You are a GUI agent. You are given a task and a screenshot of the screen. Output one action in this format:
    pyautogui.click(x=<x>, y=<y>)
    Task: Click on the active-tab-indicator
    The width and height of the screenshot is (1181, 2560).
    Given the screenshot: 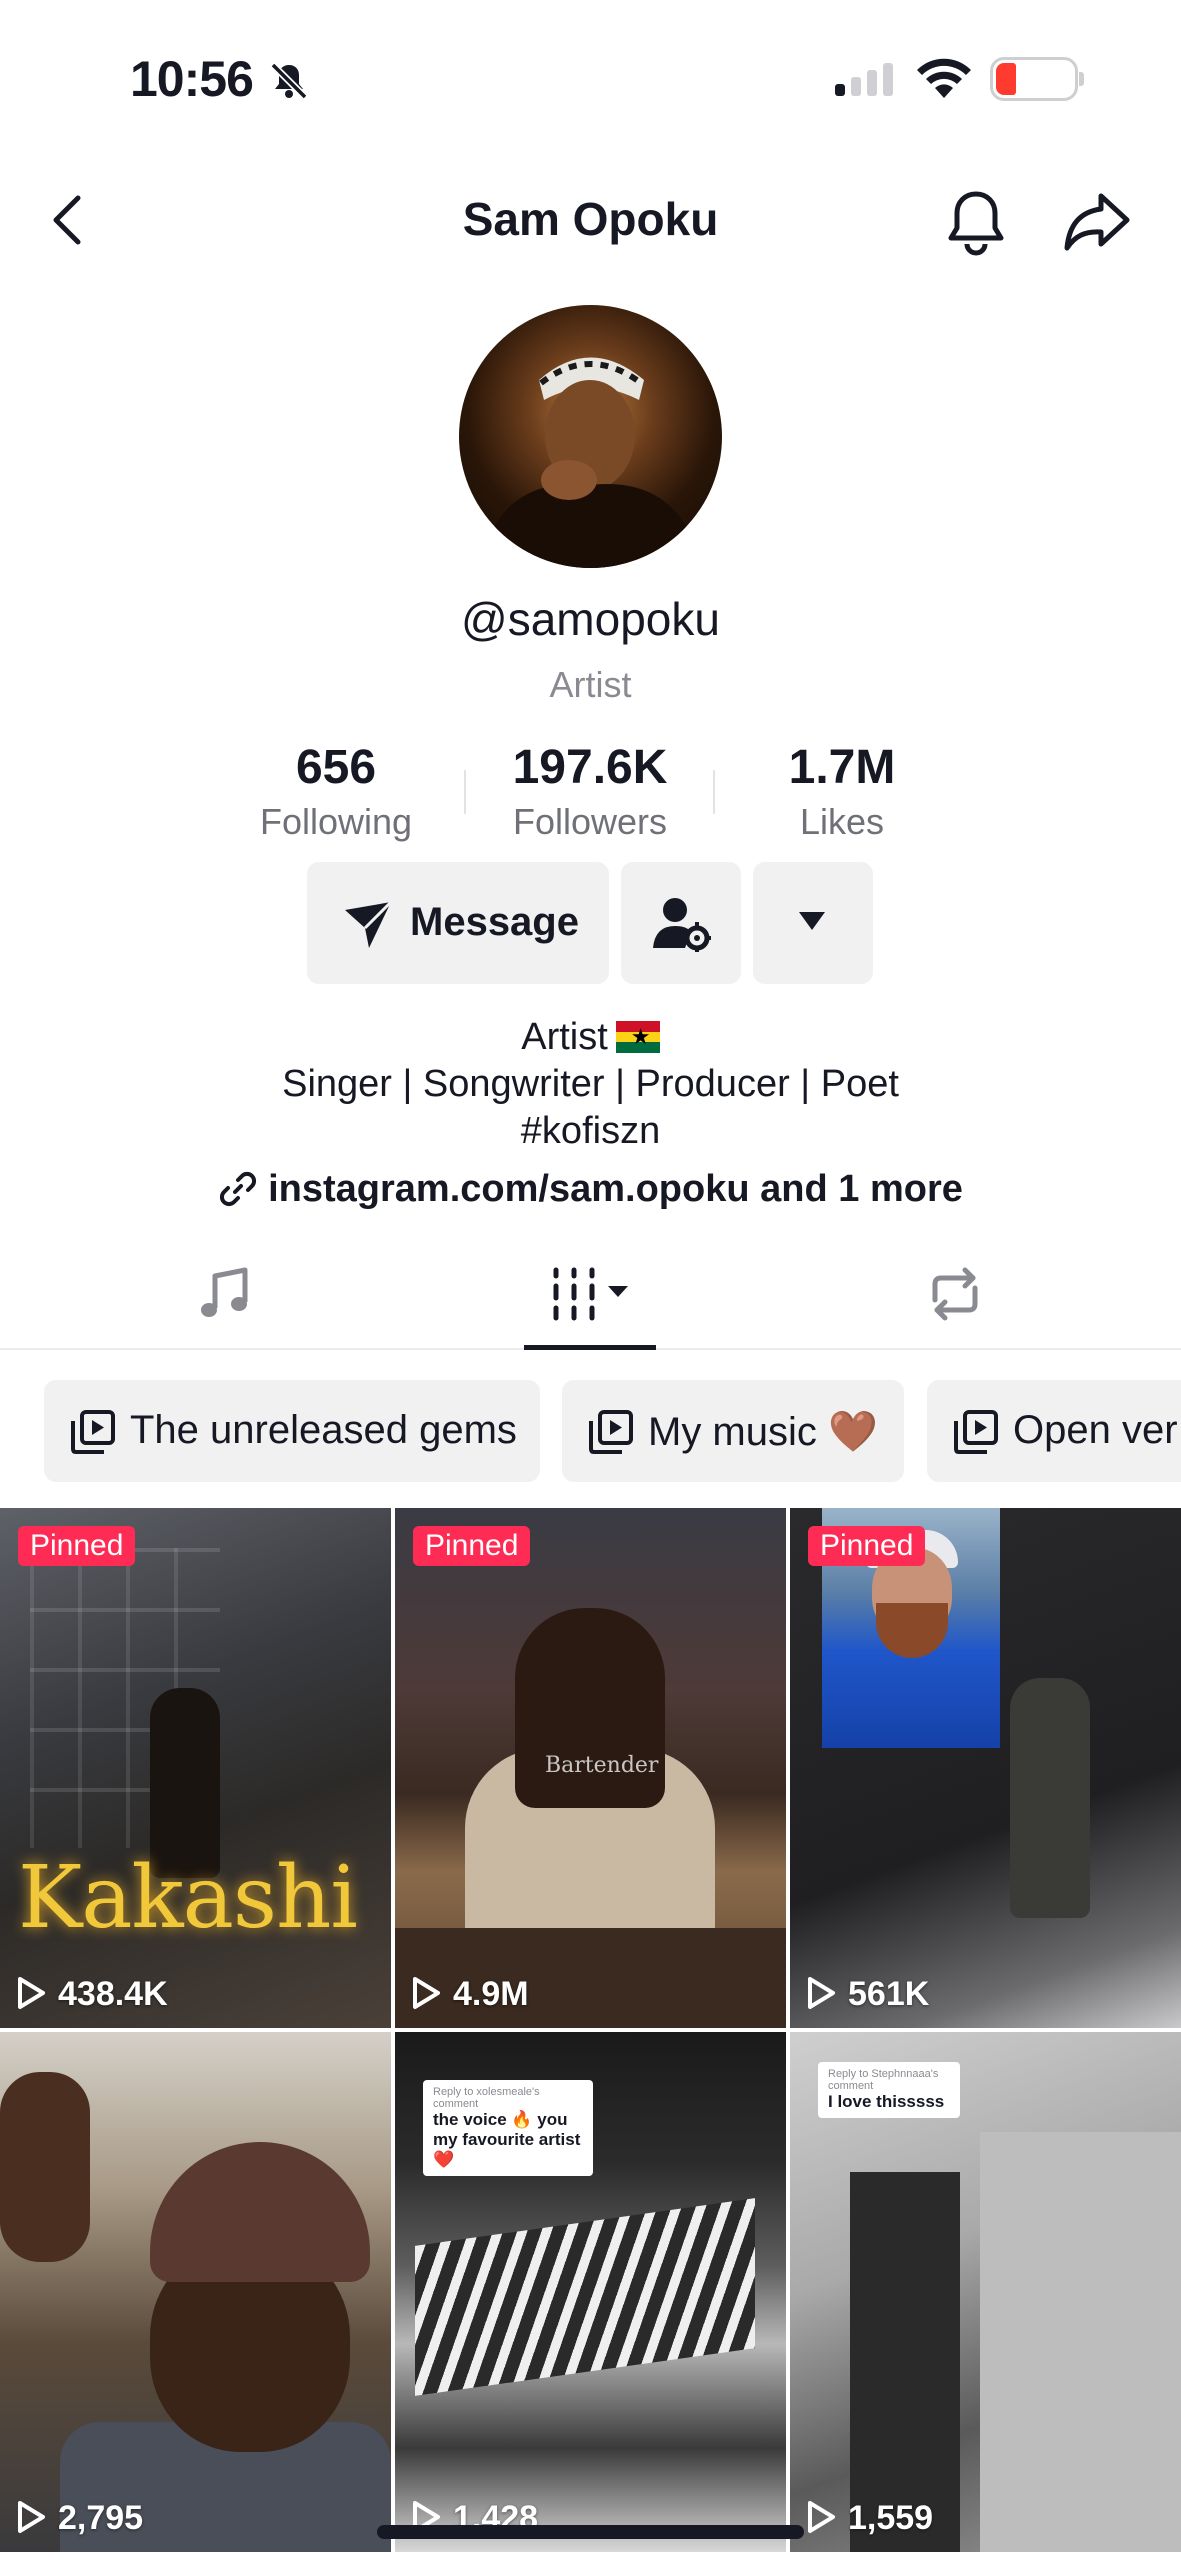 What is the action you would take?
    pyautogui.click(x=590, y=1347)
    